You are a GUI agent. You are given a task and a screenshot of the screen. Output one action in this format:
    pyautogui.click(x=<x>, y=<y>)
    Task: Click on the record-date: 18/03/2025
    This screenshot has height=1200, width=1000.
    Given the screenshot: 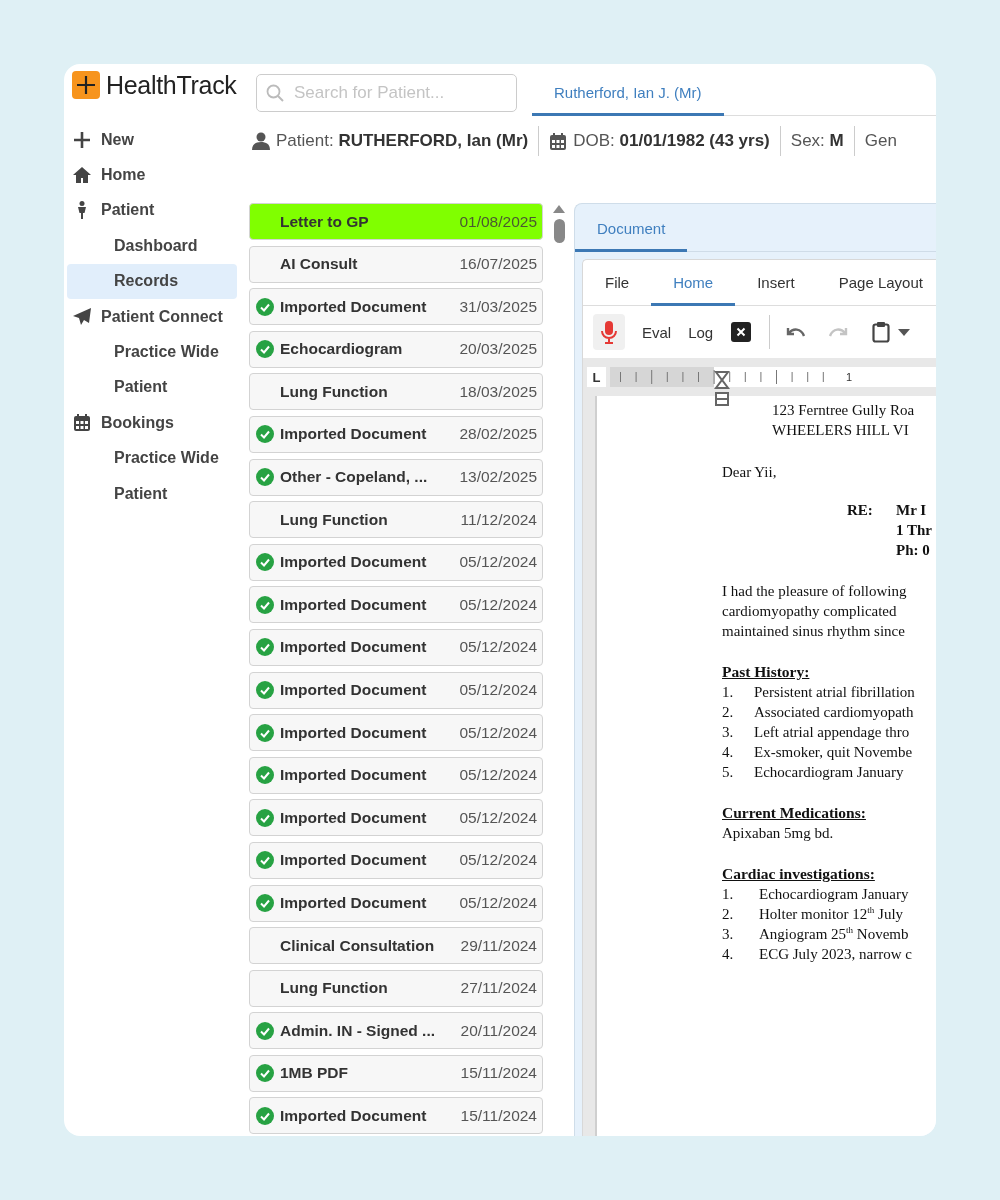 What is the action you would take?
    pyautogui.click(x=498, y=391)
    